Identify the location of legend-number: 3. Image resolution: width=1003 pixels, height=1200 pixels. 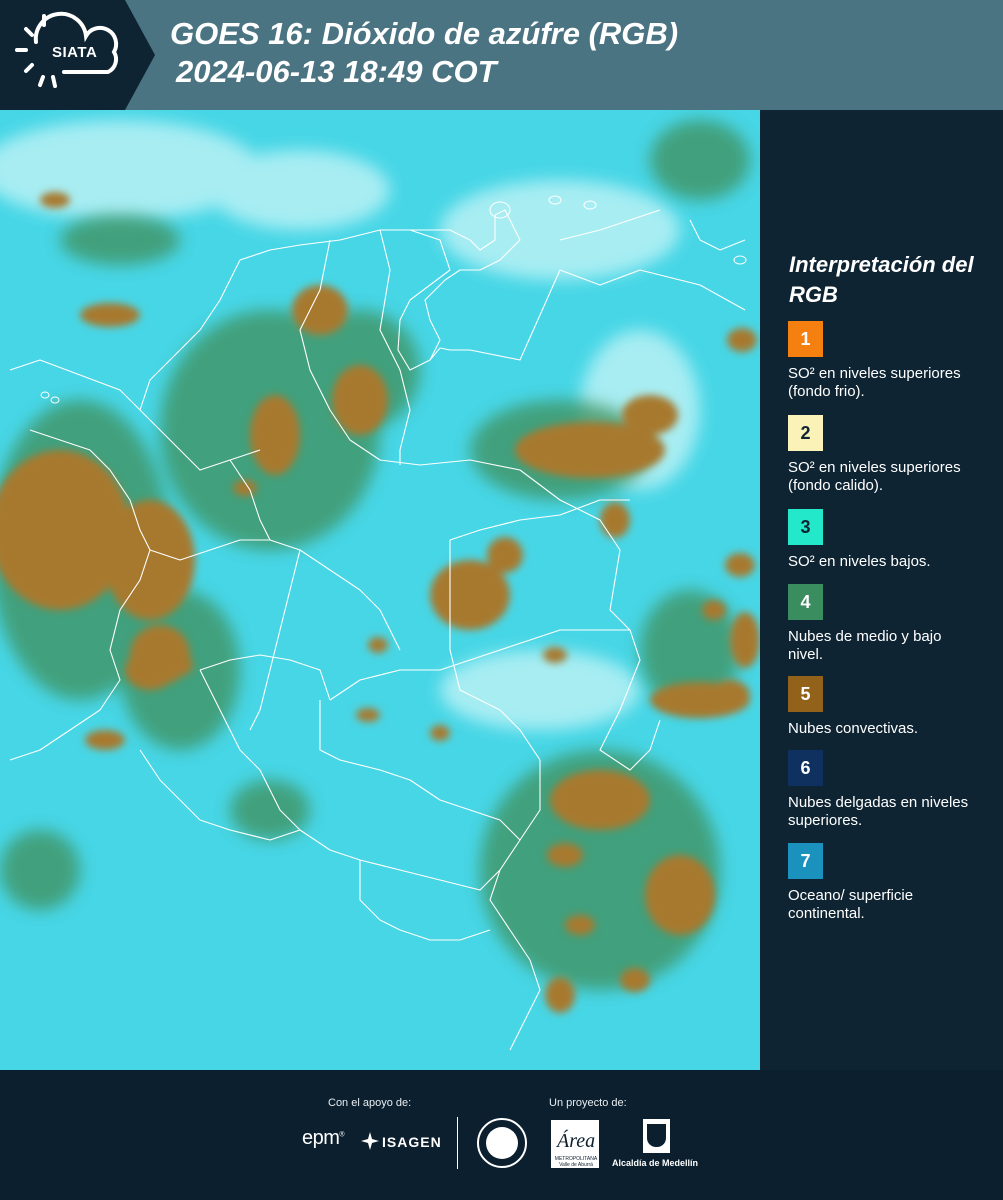
(805, 526).